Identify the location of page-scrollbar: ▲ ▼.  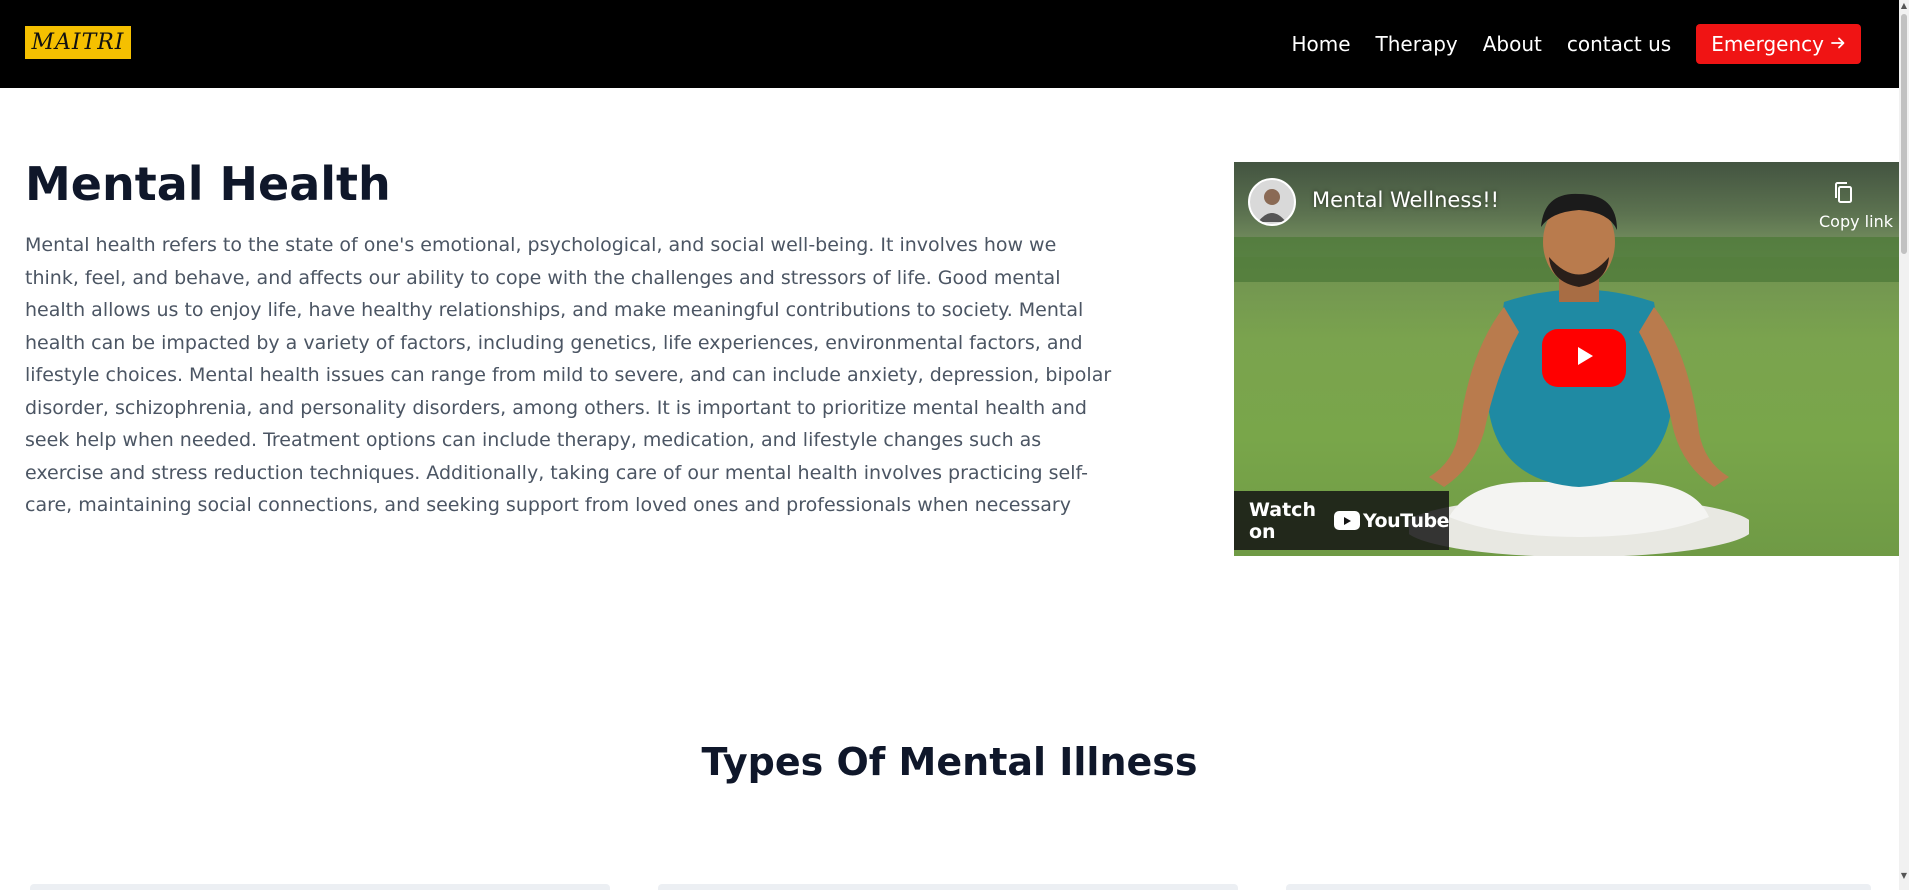
(1904, 445).